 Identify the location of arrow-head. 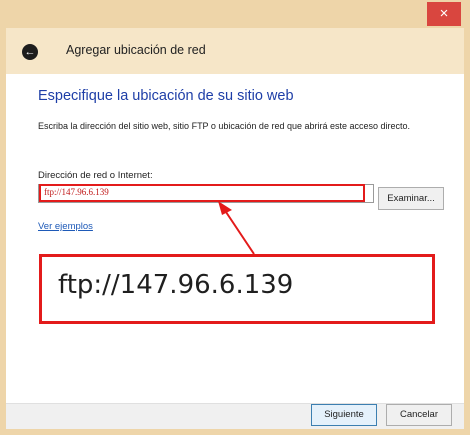
(225, 208).